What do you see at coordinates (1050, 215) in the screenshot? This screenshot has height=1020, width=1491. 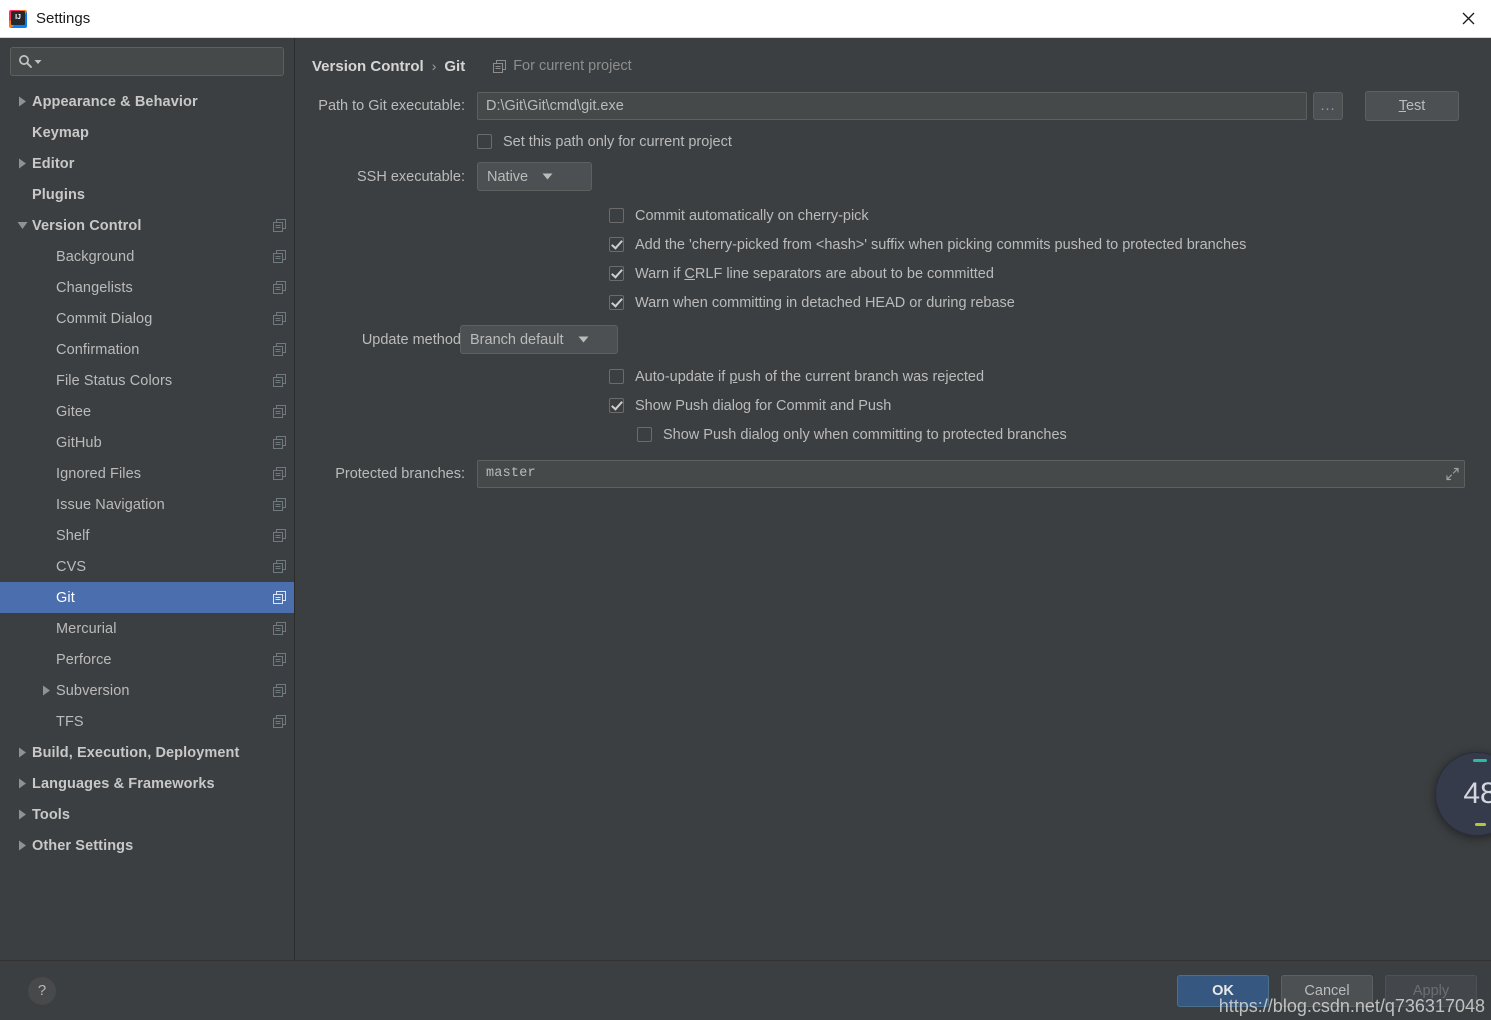 I see `checkbox-row-commit-automatically-on-cherry-pick: Commit automatically on cherry-pick` at bounding box center [1050, 215].